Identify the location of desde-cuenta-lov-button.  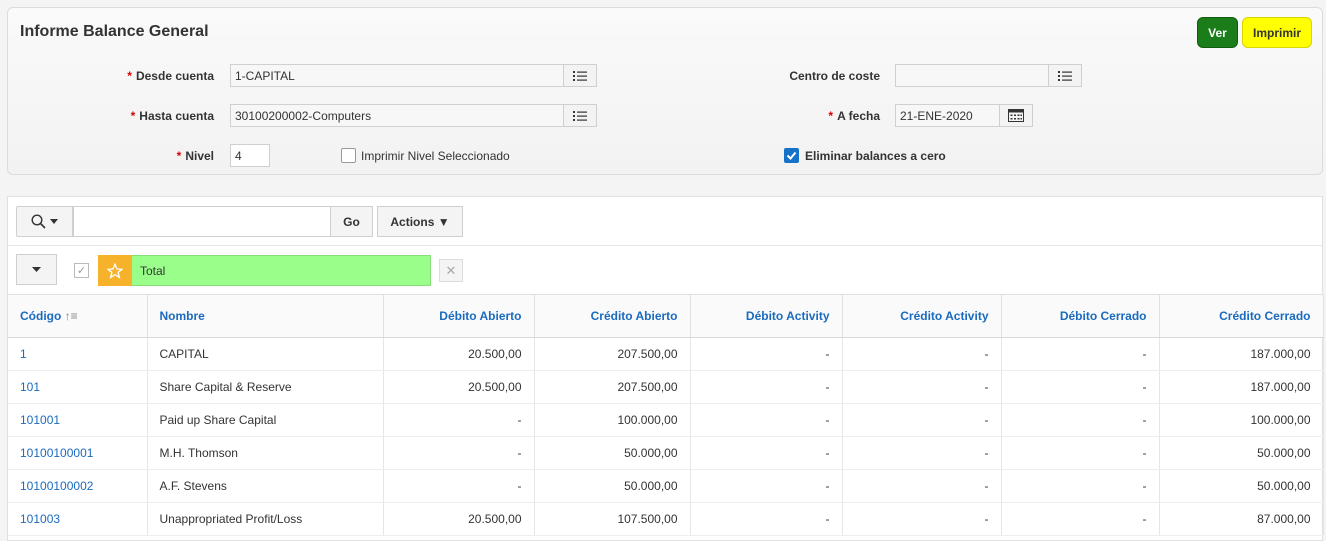
(580, 75).